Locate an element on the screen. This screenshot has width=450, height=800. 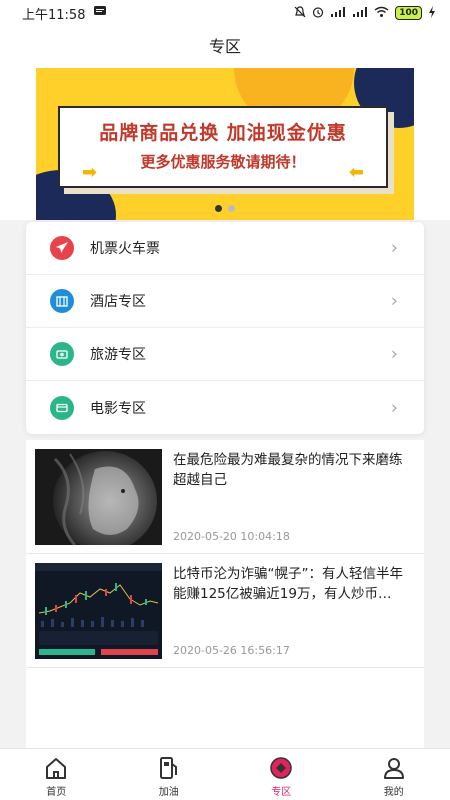
banner-card: 品牌商品兑换 加油现金优惠 更多优惠服务敬请期待！ ➡ ⬅ is located at coordinates (223, 147).